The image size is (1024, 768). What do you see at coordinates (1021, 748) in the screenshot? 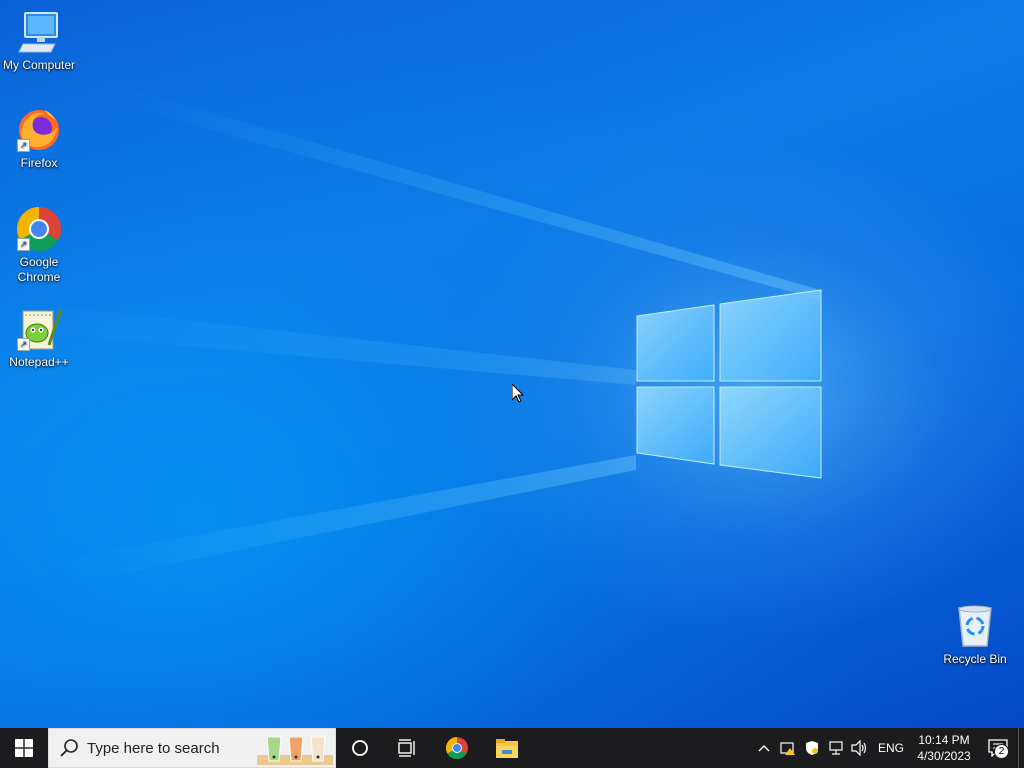
I see `show-desktop-button` at bounding box center [1021, 748].